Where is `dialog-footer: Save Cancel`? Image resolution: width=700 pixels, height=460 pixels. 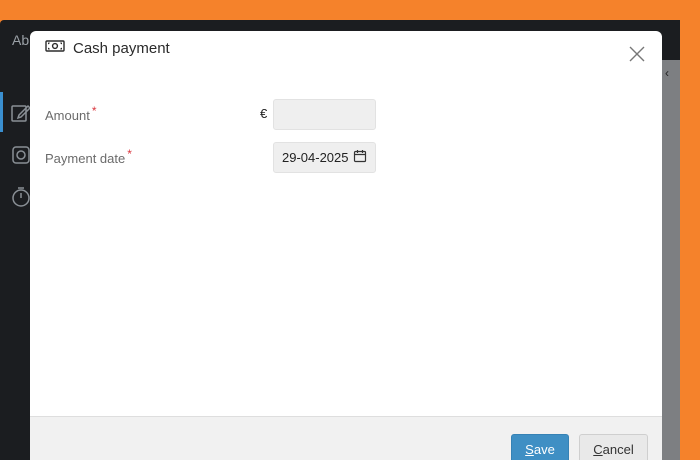 dialog-footer: Save Cancel is located at coordinates (346, 438).